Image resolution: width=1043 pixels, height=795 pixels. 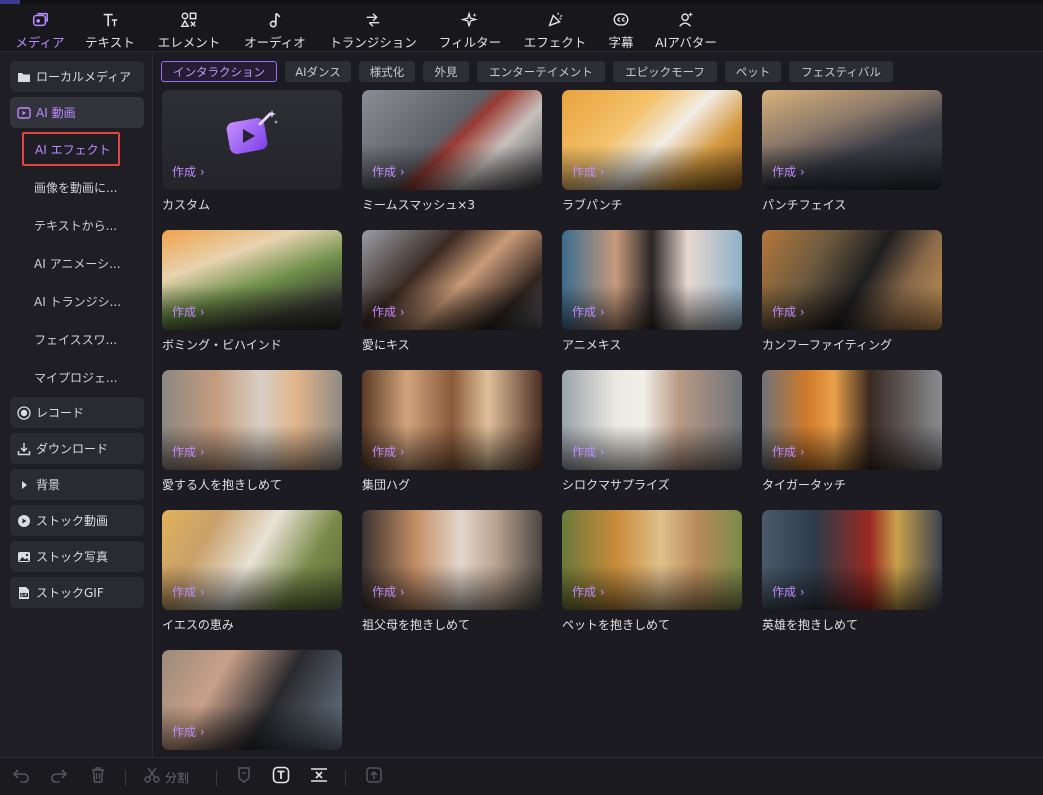 What do you see at coordinates (541, 71) in the screenshot?
I see `chip-entertainment: エンターテイメント` at bounding box center [541, 71].